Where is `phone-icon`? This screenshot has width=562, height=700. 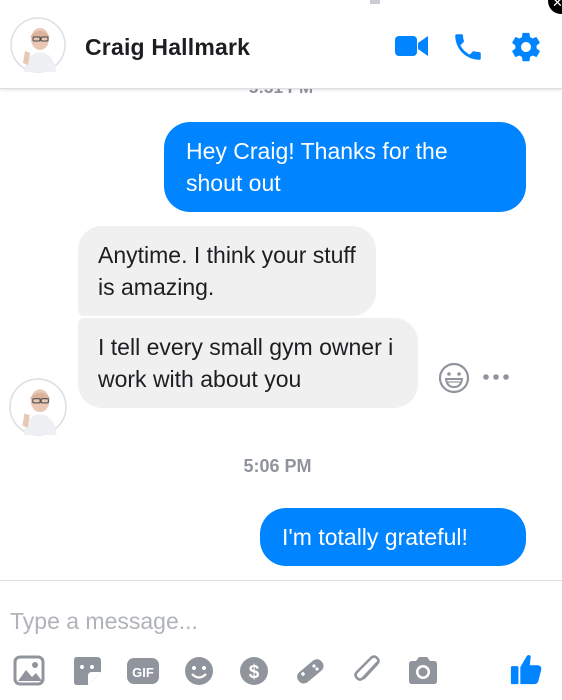
phone-icon is located at coordinates (468, 47).